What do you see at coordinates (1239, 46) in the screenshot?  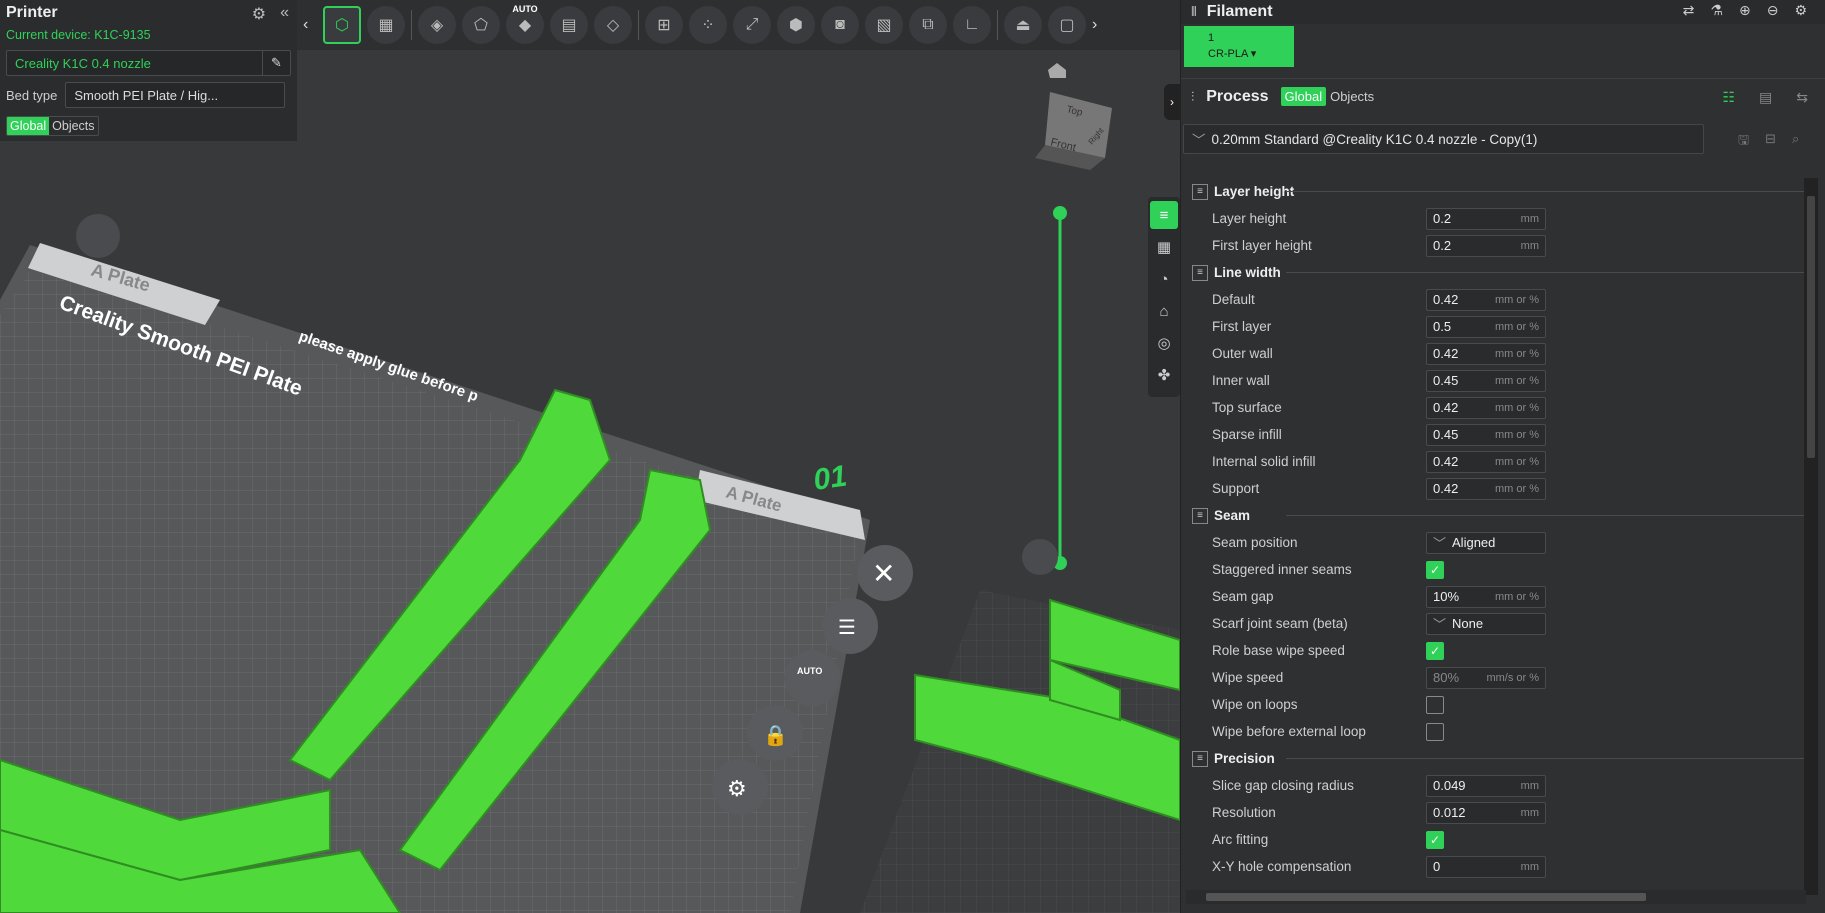 I see `filament-slot-1: 1 CR-PLA ▾` at bounding box center [1239, 46].